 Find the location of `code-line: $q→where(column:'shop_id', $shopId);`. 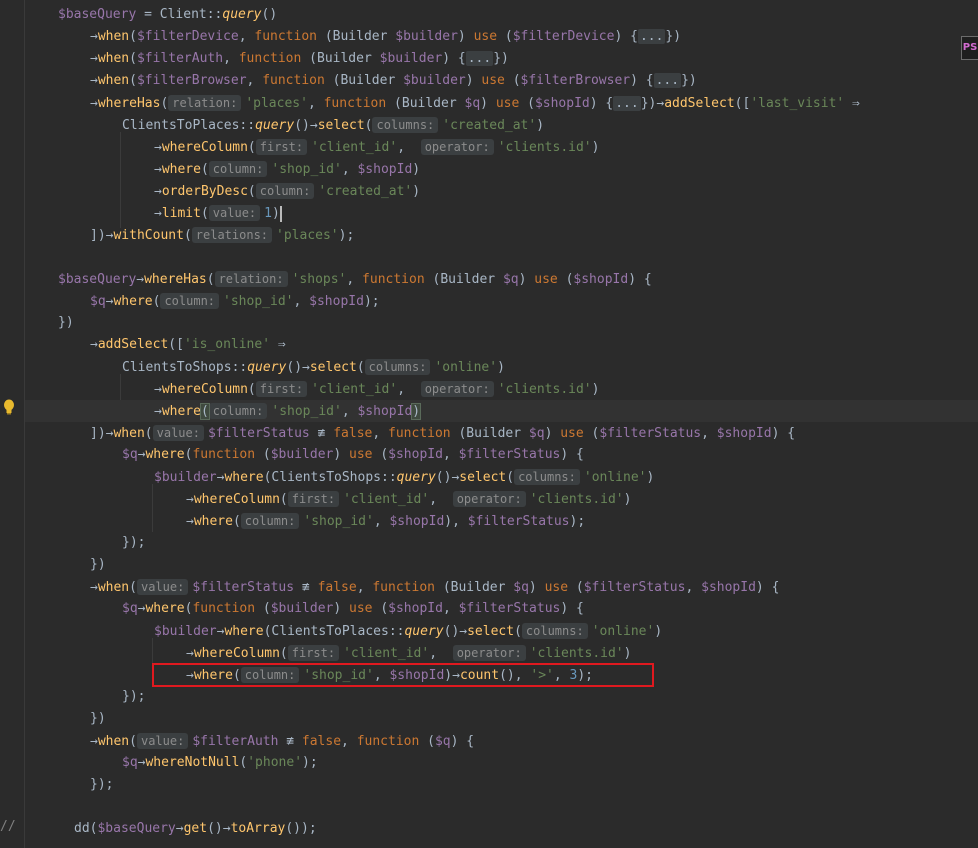

code-line: $q→where(column:'shop_id', $shopId); is located at coordinates (501, 301).